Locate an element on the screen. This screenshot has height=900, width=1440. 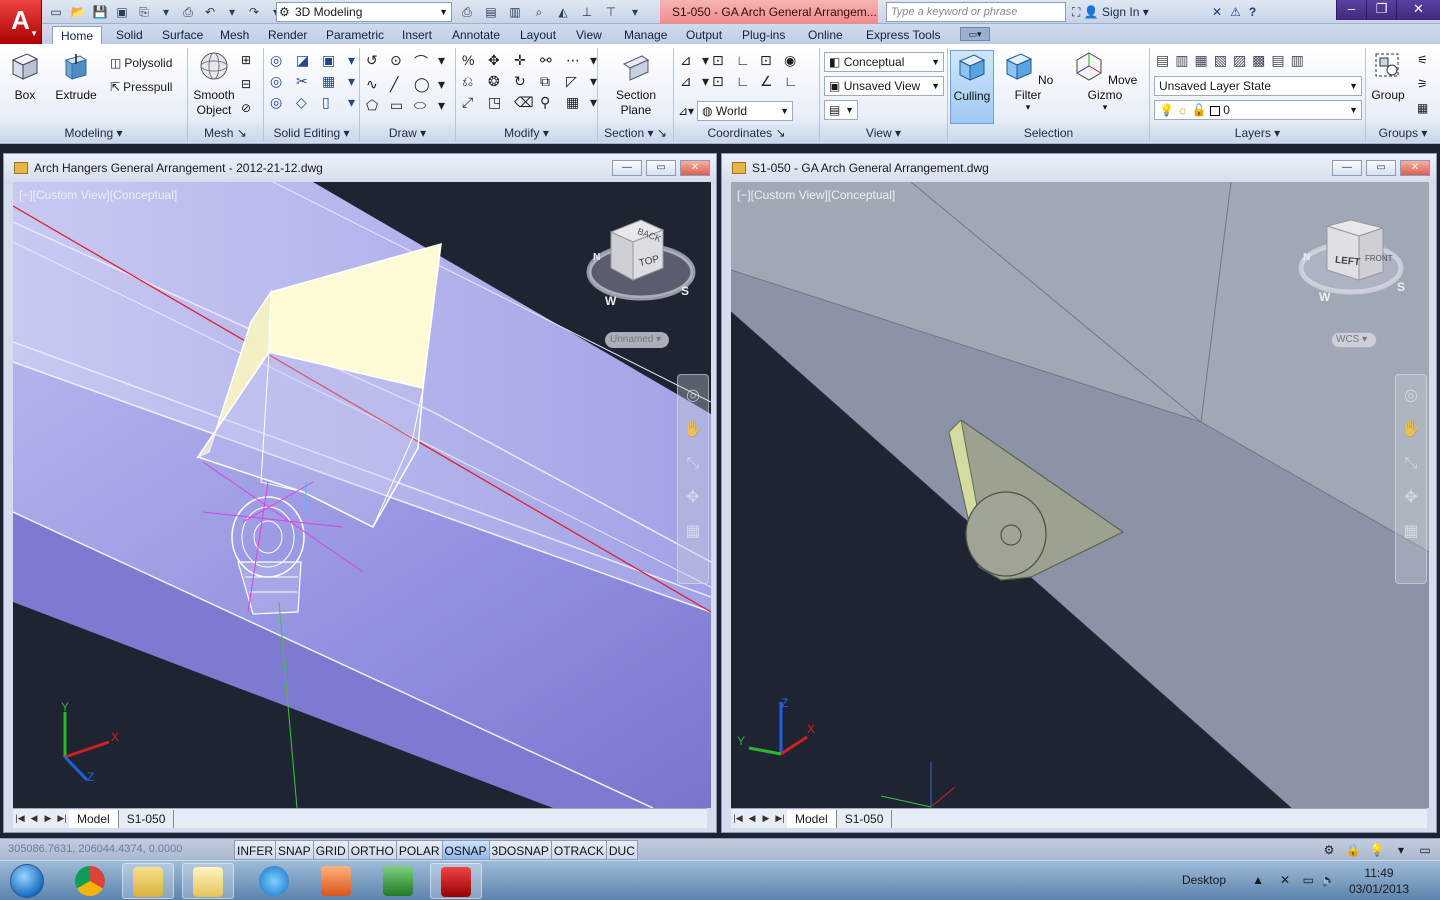
intersect-icon: ◎ is located at coordinates (283, 102).